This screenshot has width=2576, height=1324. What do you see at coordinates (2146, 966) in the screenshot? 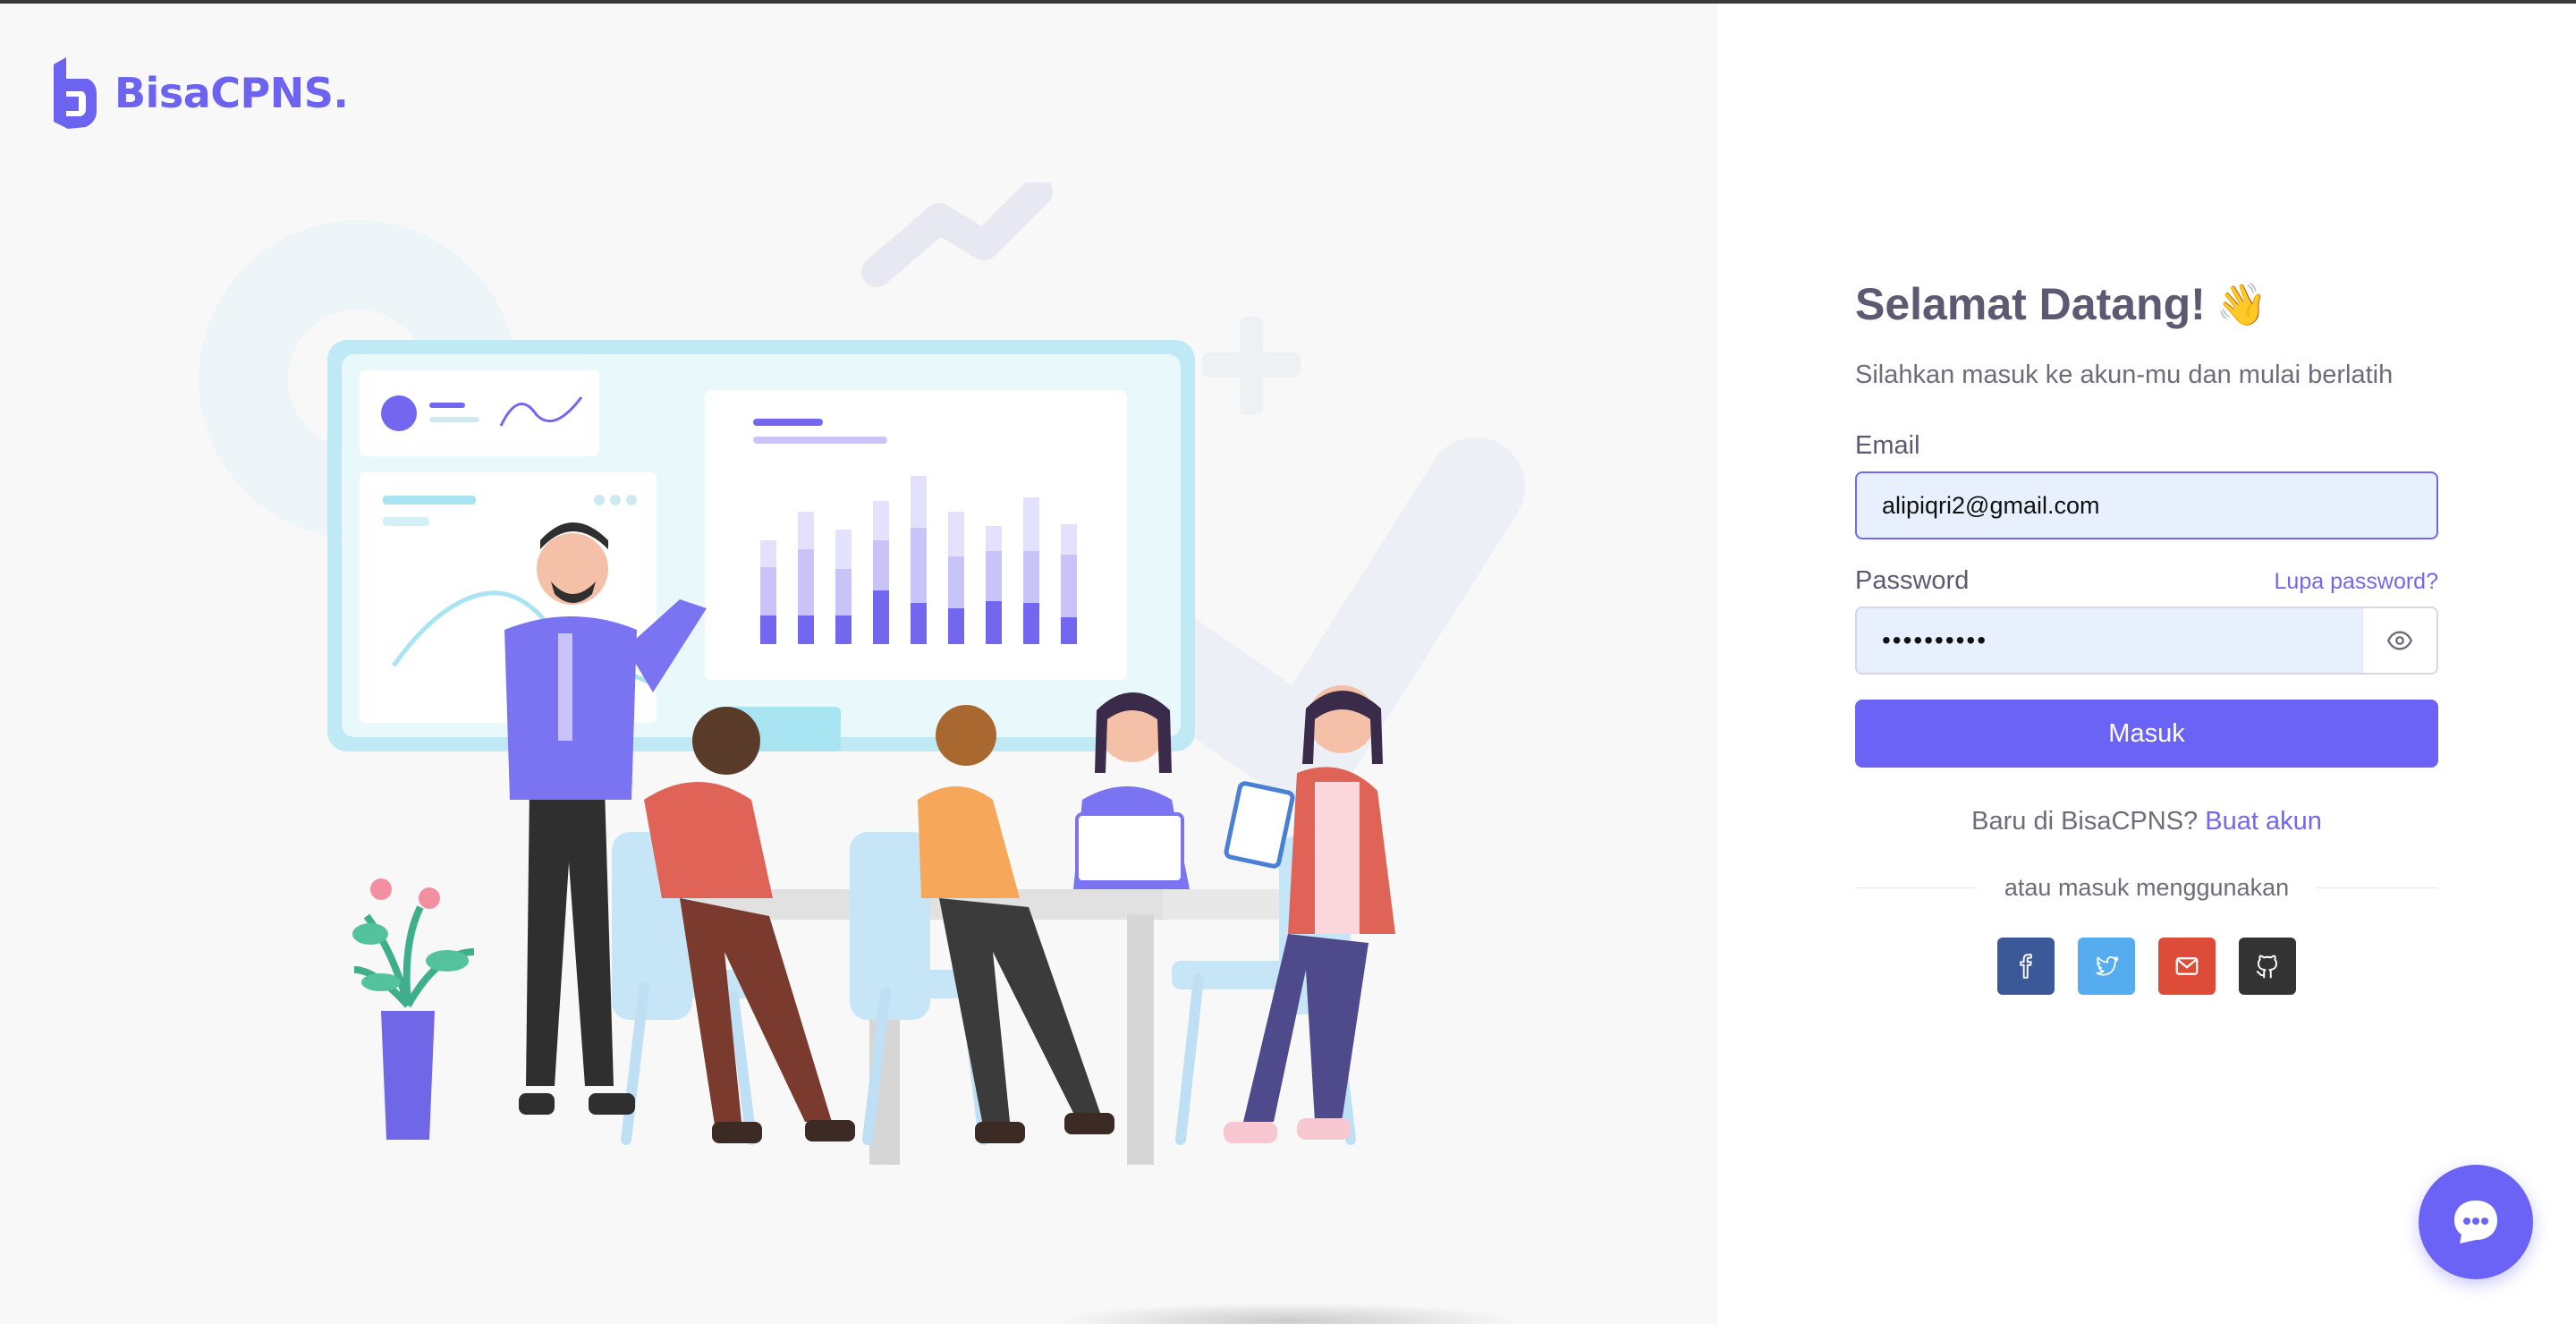
I see `social-login-buttons` at bounding box center [2146, 966].